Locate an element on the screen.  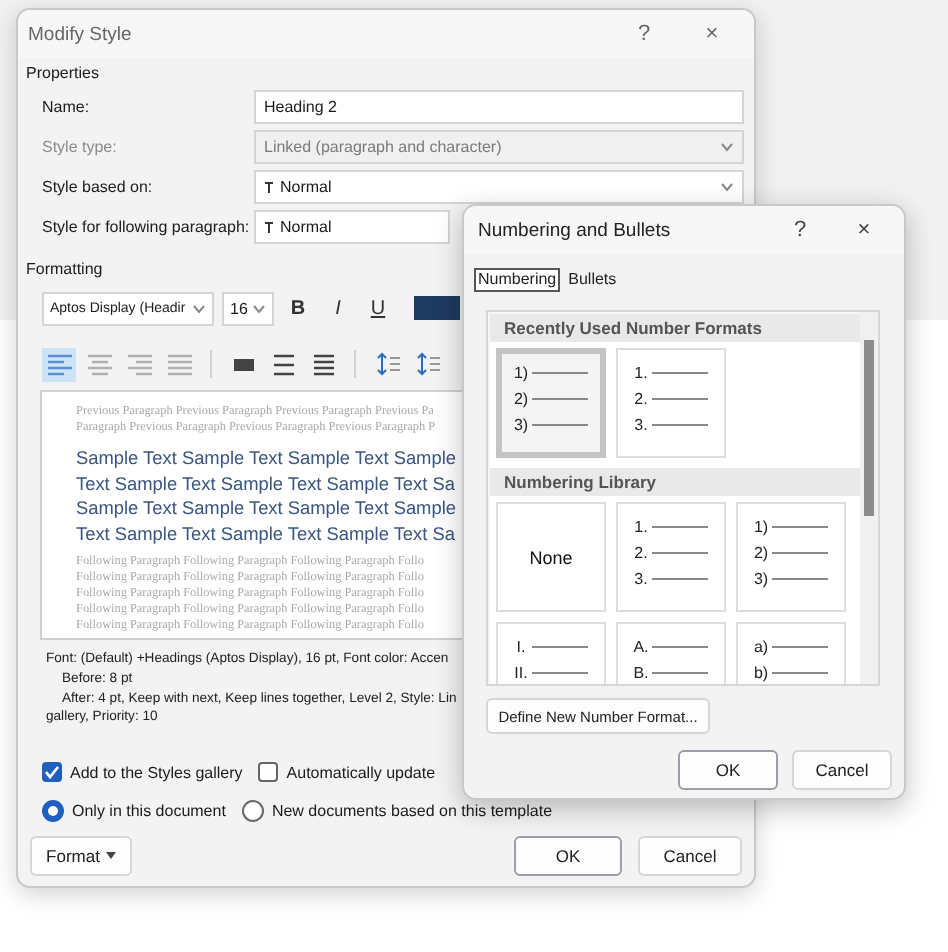
number-format-tile: I. II. is located at coordinates (551, 653).